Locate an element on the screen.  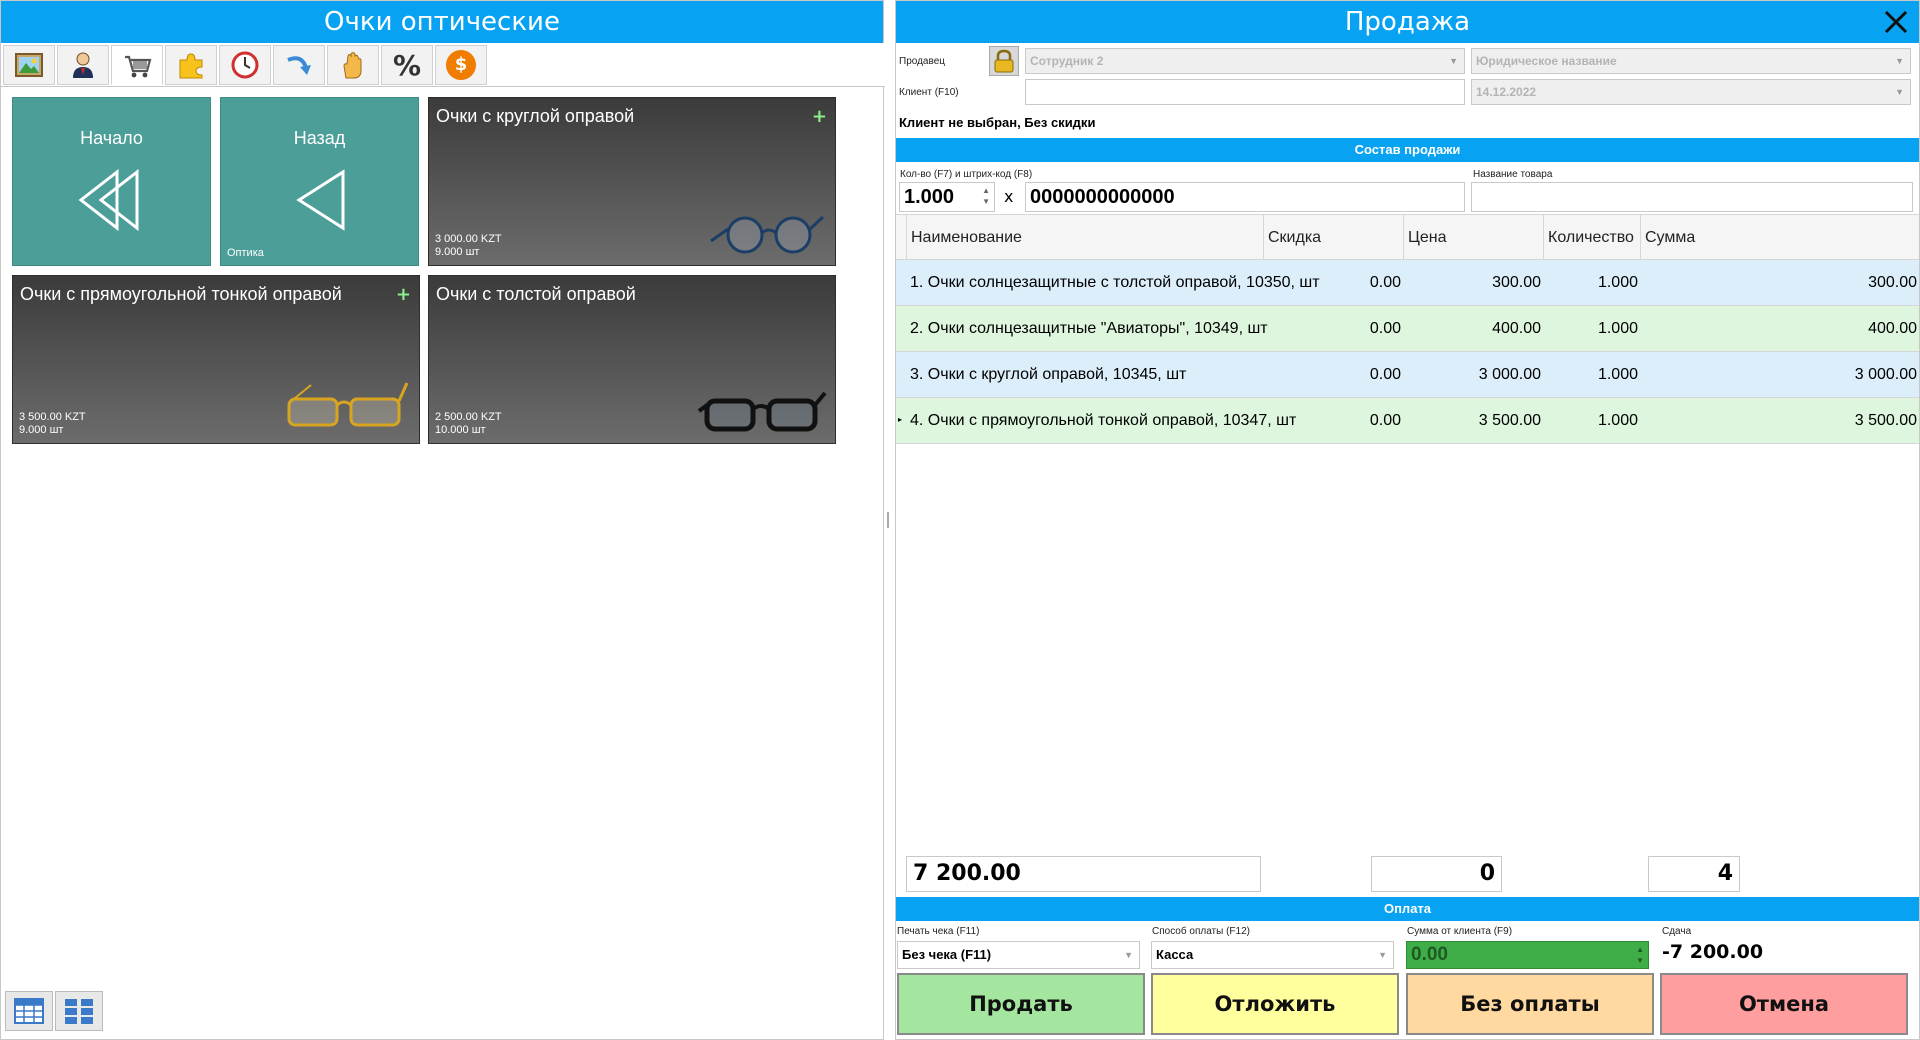
total-qty: 4 is located at coordinates (1694, 874).